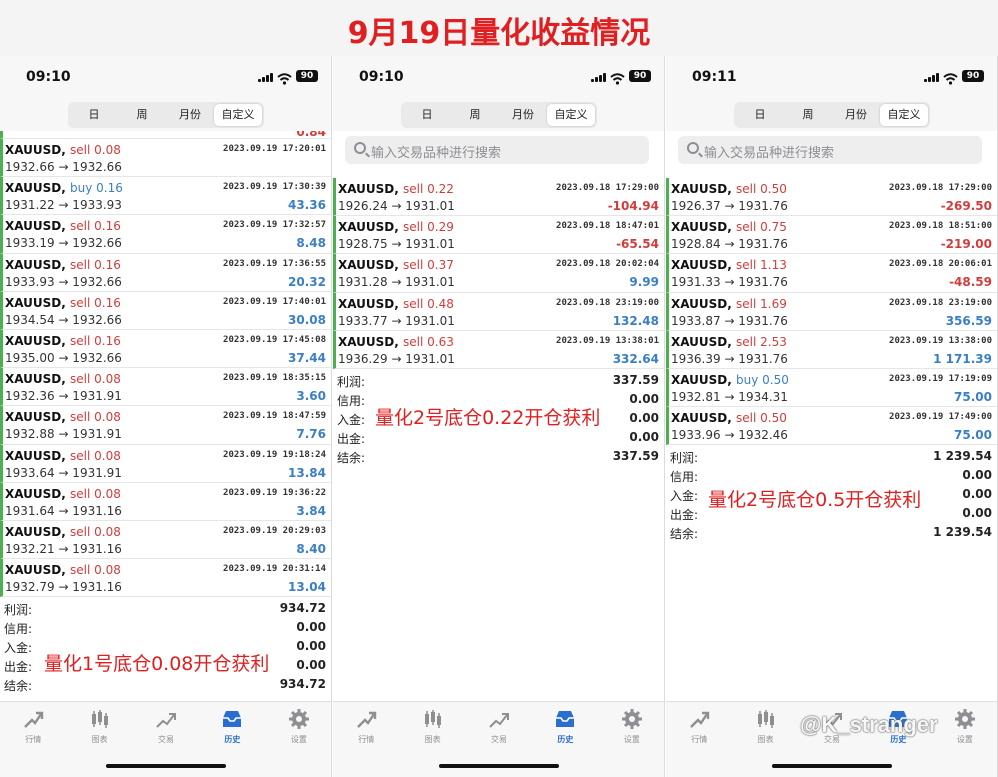 This screenshot has height=777, width=998. I want to click on summary-value: 0.00, so click(644, 437).